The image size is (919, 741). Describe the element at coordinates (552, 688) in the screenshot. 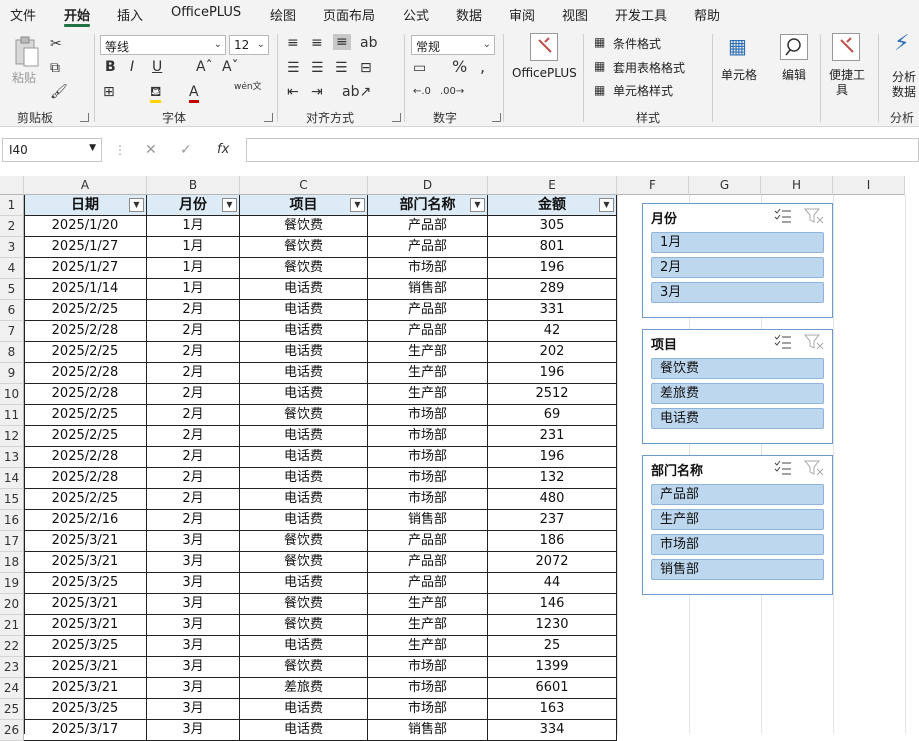

I see `table-cell: 6601` at that location.